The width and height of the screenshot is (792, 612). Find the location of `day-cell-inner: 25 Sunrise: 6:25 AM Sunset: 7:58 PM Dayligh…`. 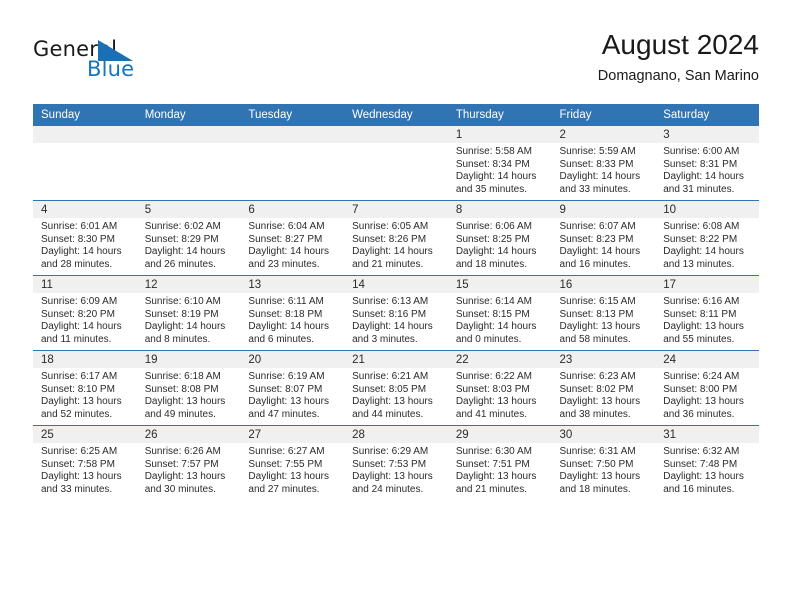

day-cell-inner: 25 Sunrise: 6:25 AM Sunset: 7:58 PM Dayligh… is located at coordinates (85, 463).